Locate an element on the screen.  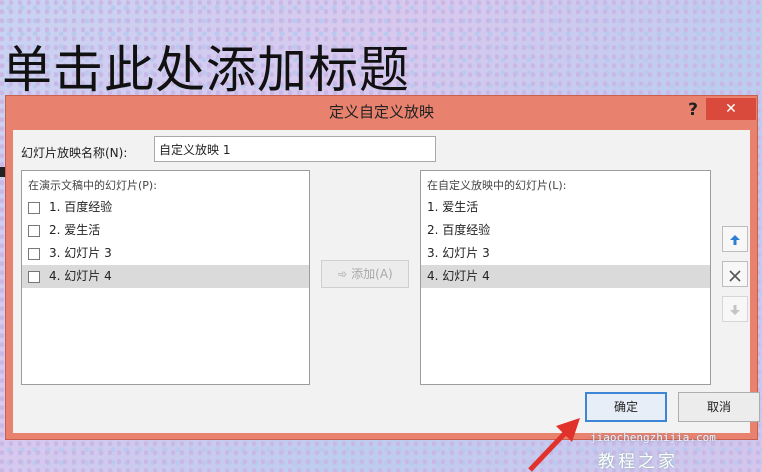
custom-list-item-selected: 4. 幻灯片 4 is located at coordinates (565, 276).